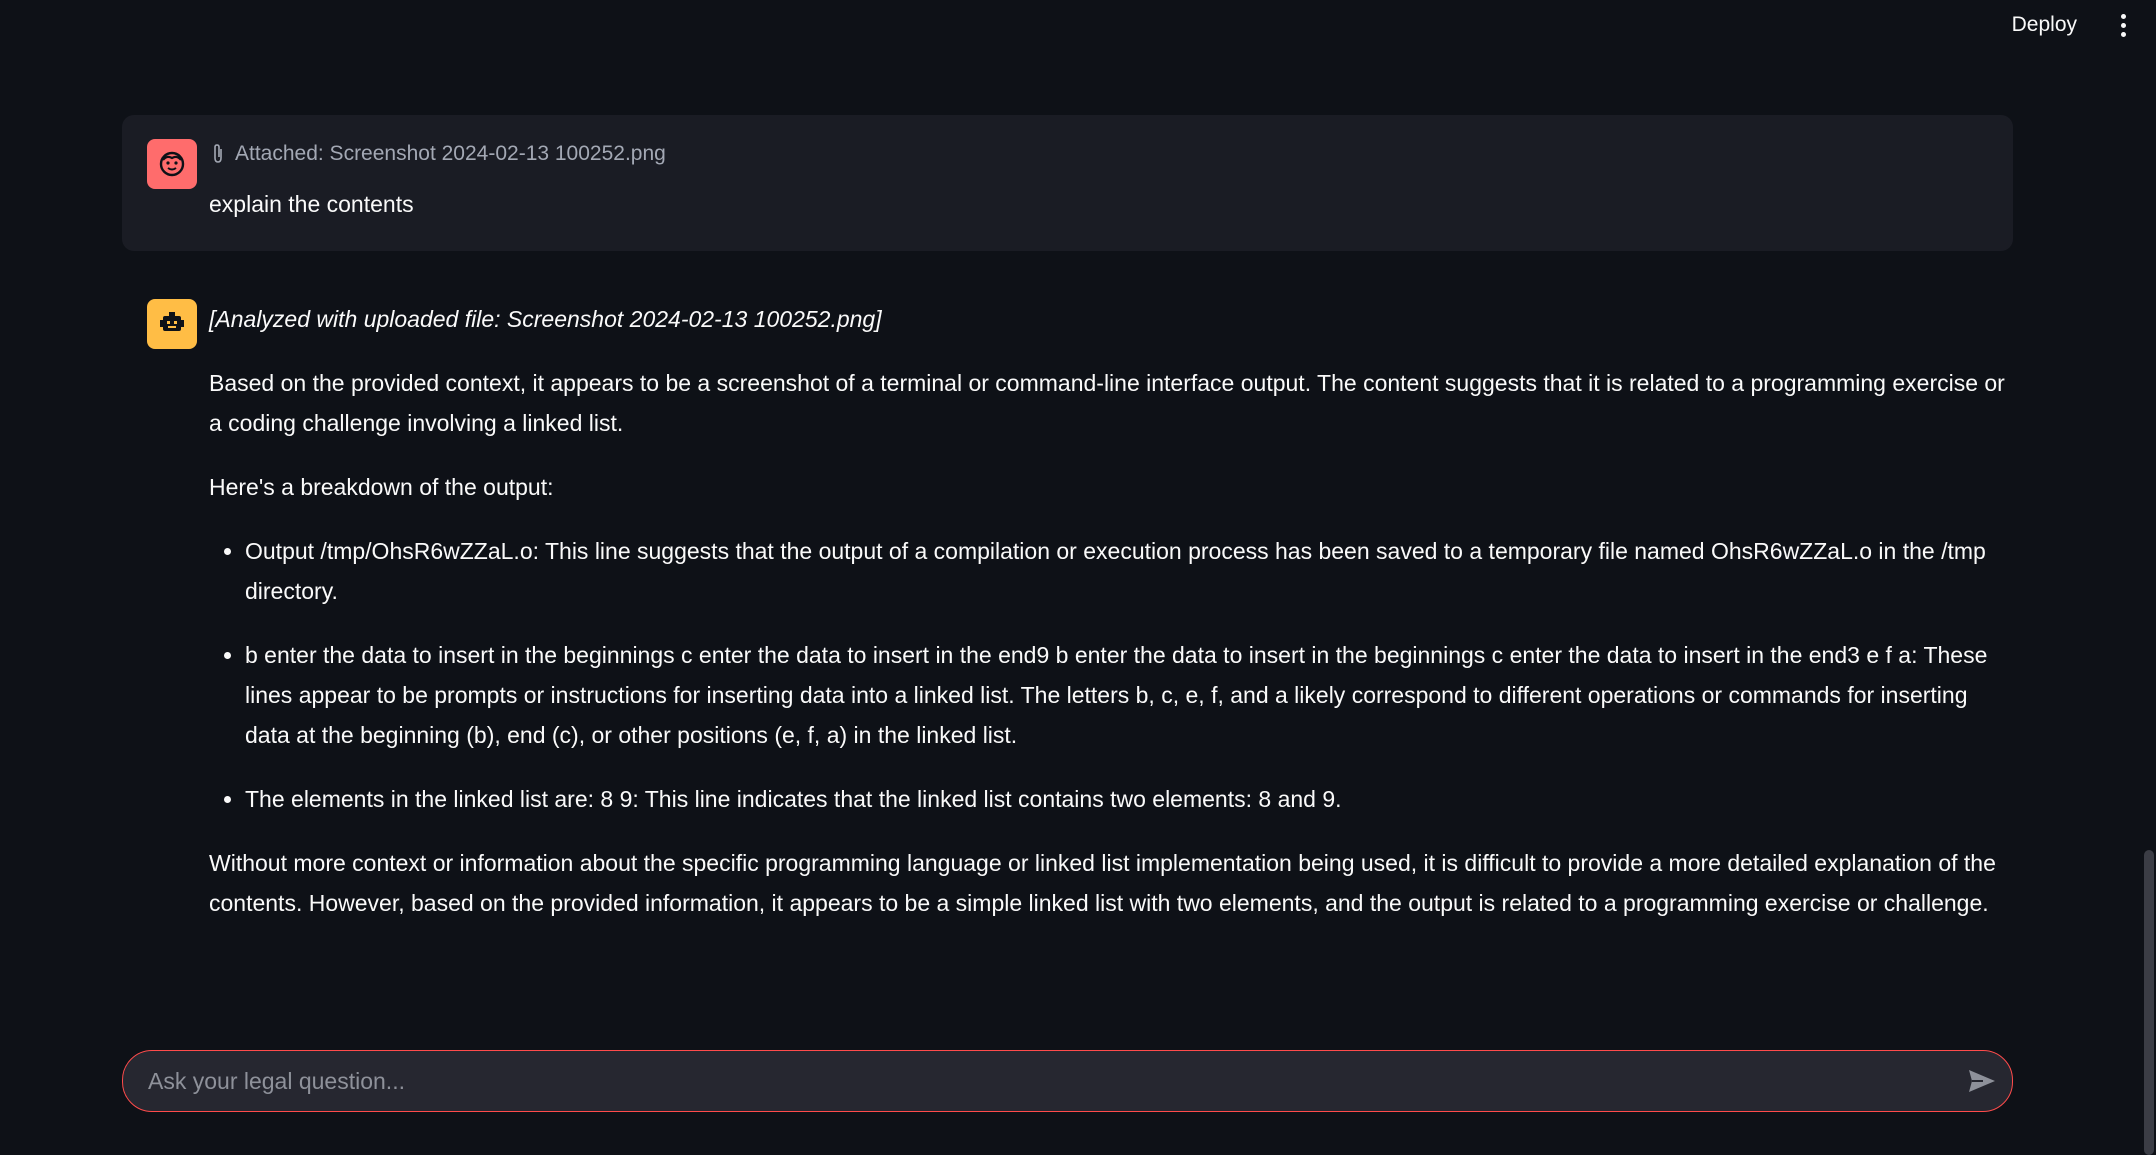 The height and width of the screenshot is (1155, 2156). I want to click on scrollbar, so click(2149, 577).